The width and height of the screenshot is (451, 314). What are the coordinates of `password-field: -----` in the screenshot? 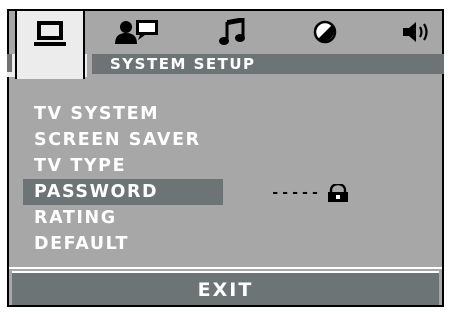 It's located at (296, 193).